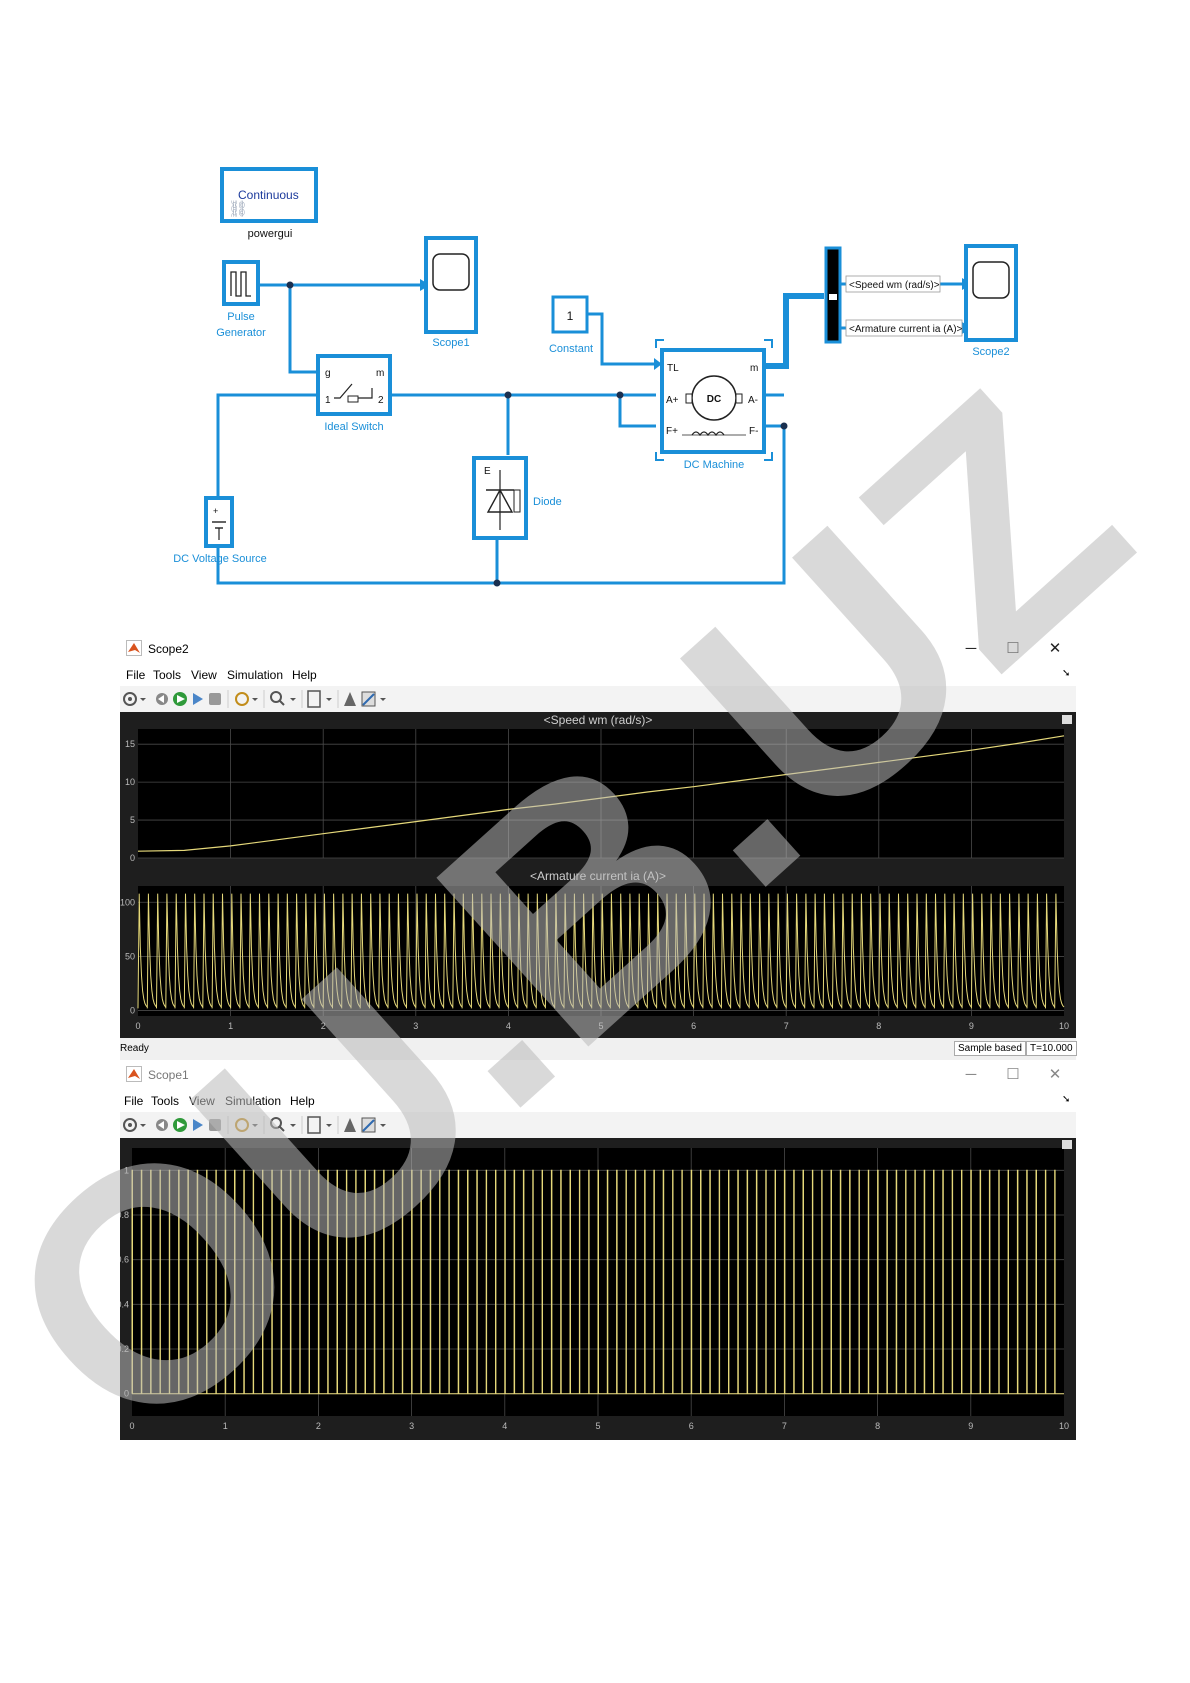 The width and height of the screenshot is (1190, 1683). What do you see at coordinates (130, 782) in the screenshot?
I see `y-tick-label: 10` at bounding box center [130, 782].